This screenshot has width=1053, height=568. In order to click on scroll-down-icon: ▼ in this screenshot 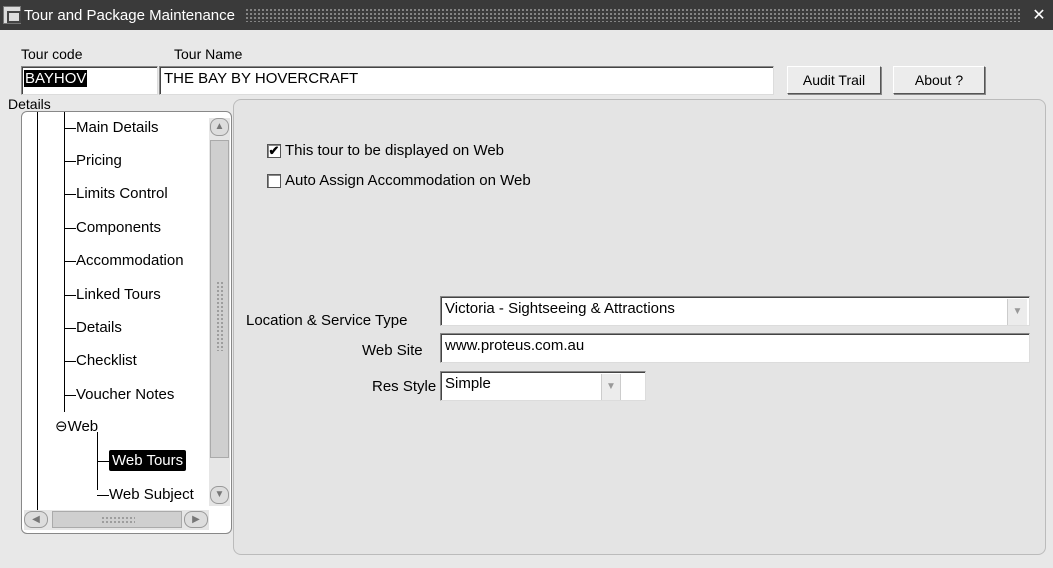, I will do `click(219, 495)`.